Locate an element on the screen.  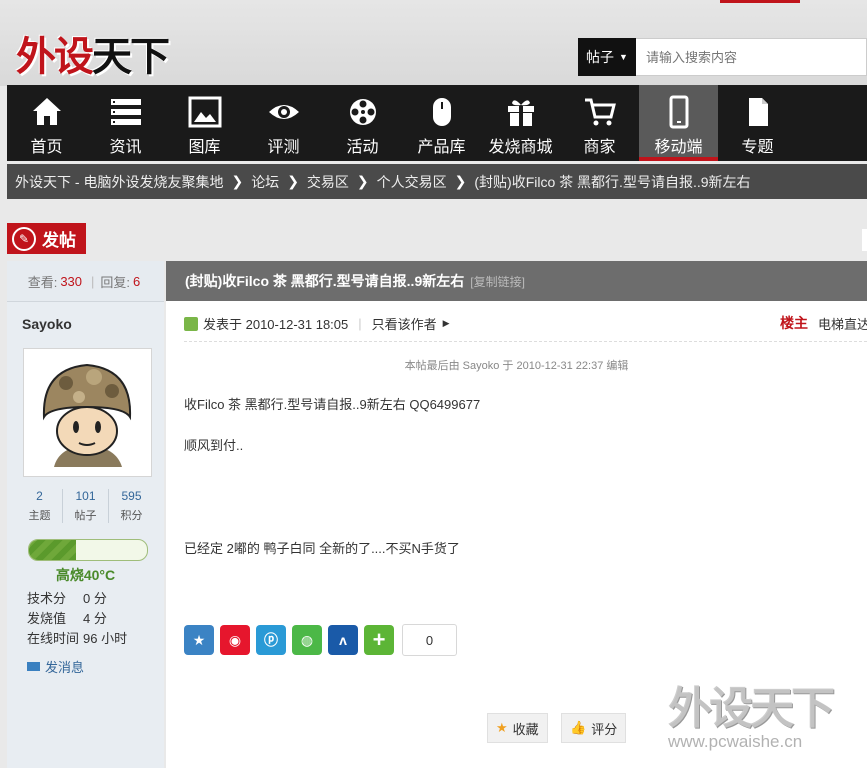
thumbs-up-icon: 👍 is located at coordinates (578, 727).